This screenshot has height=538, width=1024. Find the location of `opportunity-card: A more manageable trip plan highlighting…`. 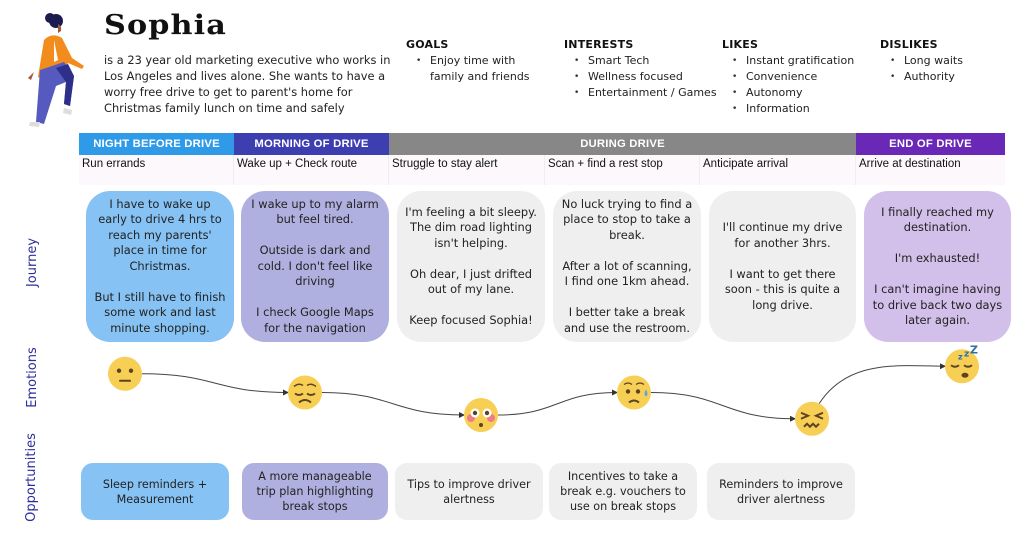

opportunity-card: A more manageable trip plan highlighting… is located at coordinates (315, 491).